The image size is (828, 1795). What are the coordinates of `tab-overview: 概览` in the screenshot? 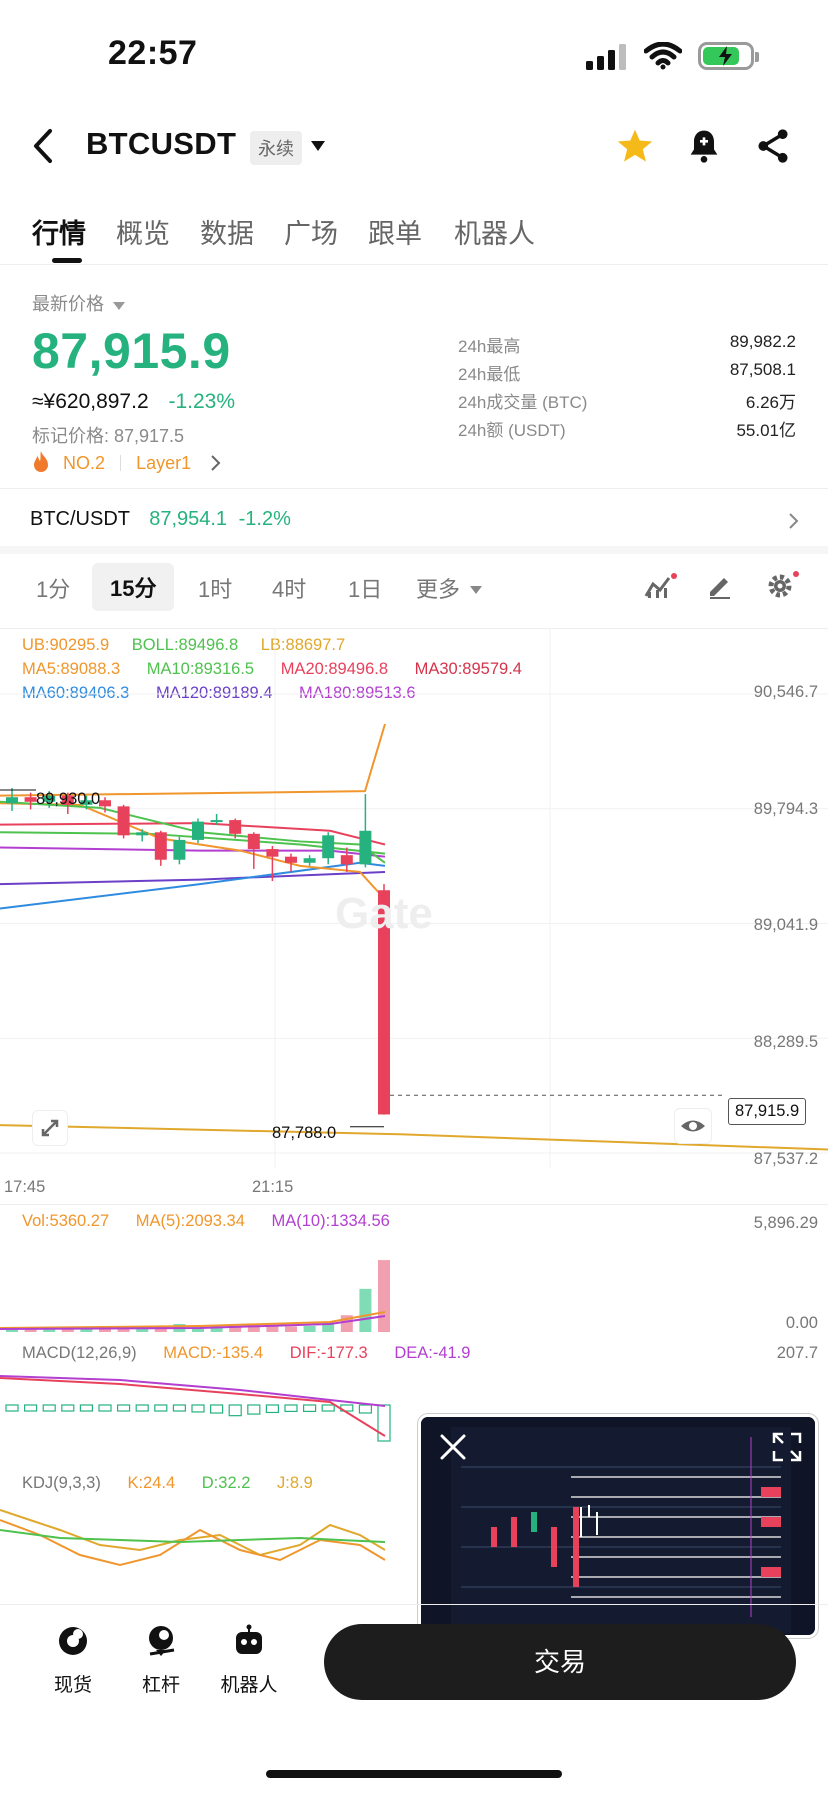 It's located at (143, 231).